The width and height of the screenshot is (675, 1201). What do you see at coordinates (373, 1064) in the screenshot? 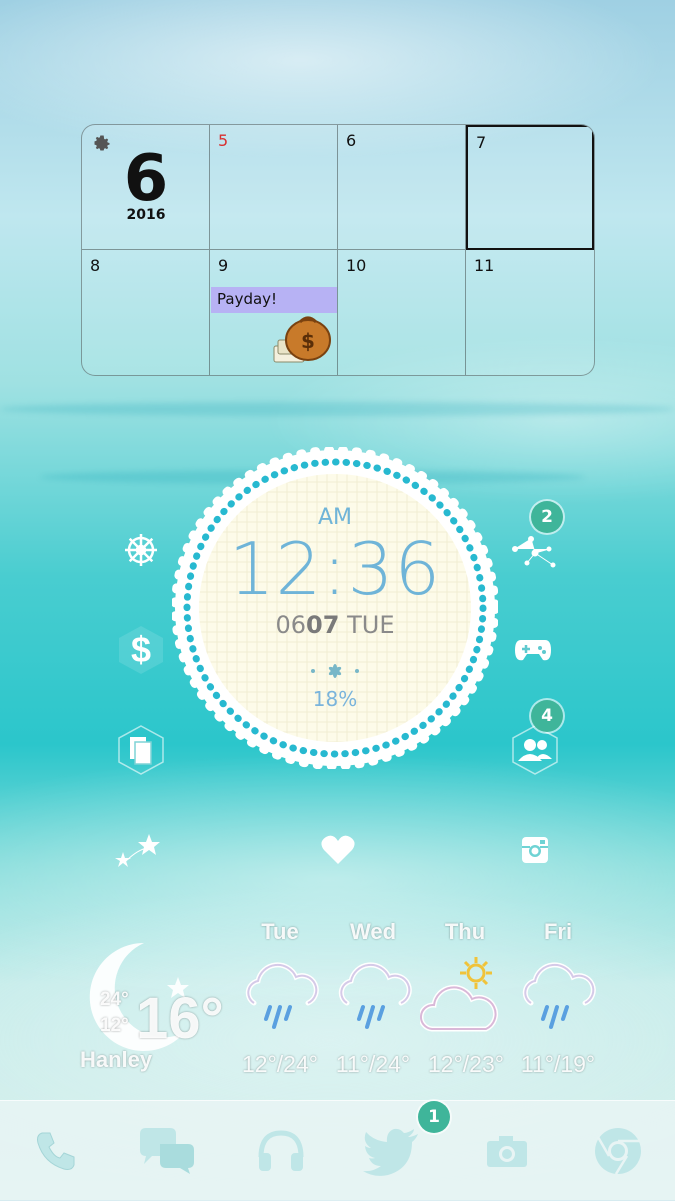
I see `forecast-range: 11°/24°` at bounding box center [373, 1064].